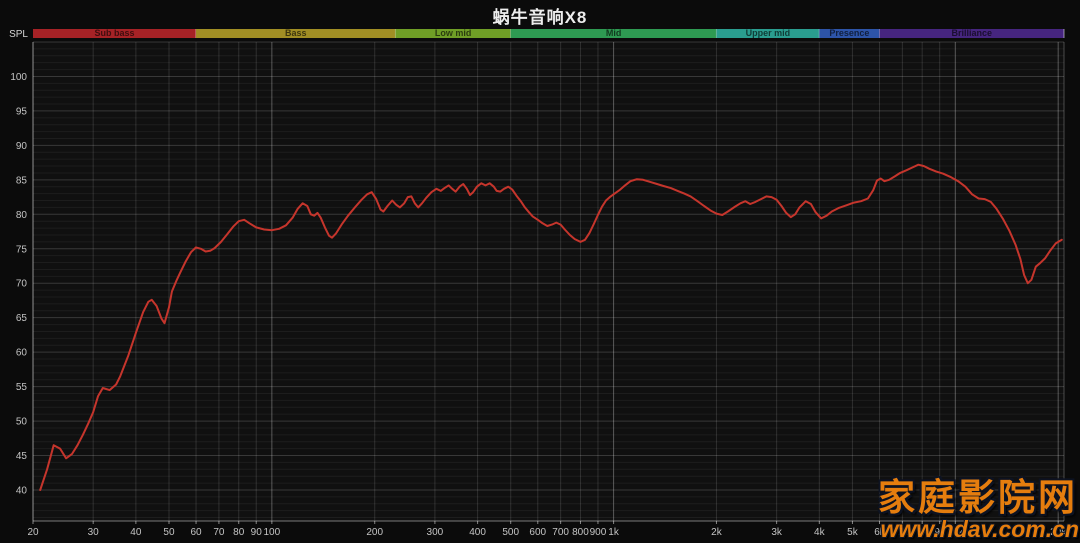  What do you see at coordinates (239, 532) in the screenshot?
I see `x-tick-label: 80` at bounding box center [239, 532].